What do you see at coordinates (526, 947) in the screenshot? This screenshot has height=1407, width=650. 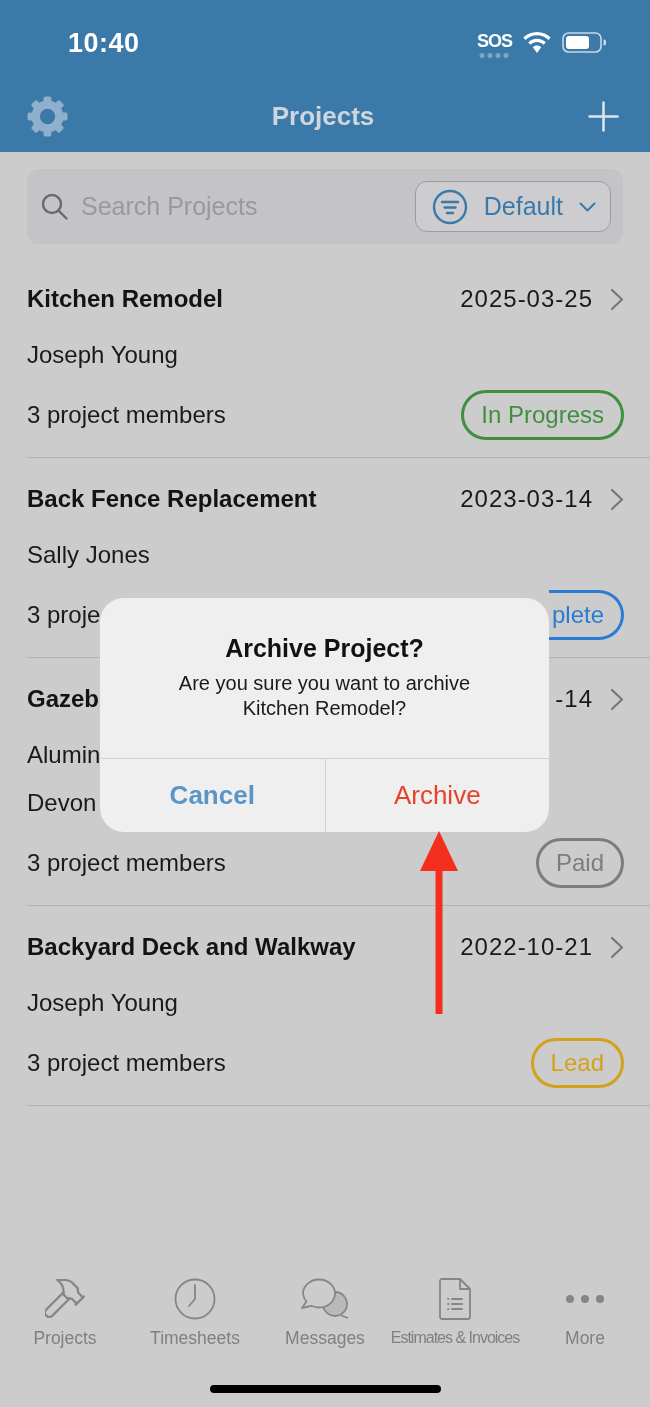 I see `project-date: 2022-10-21` at bounding box center [526, 947].